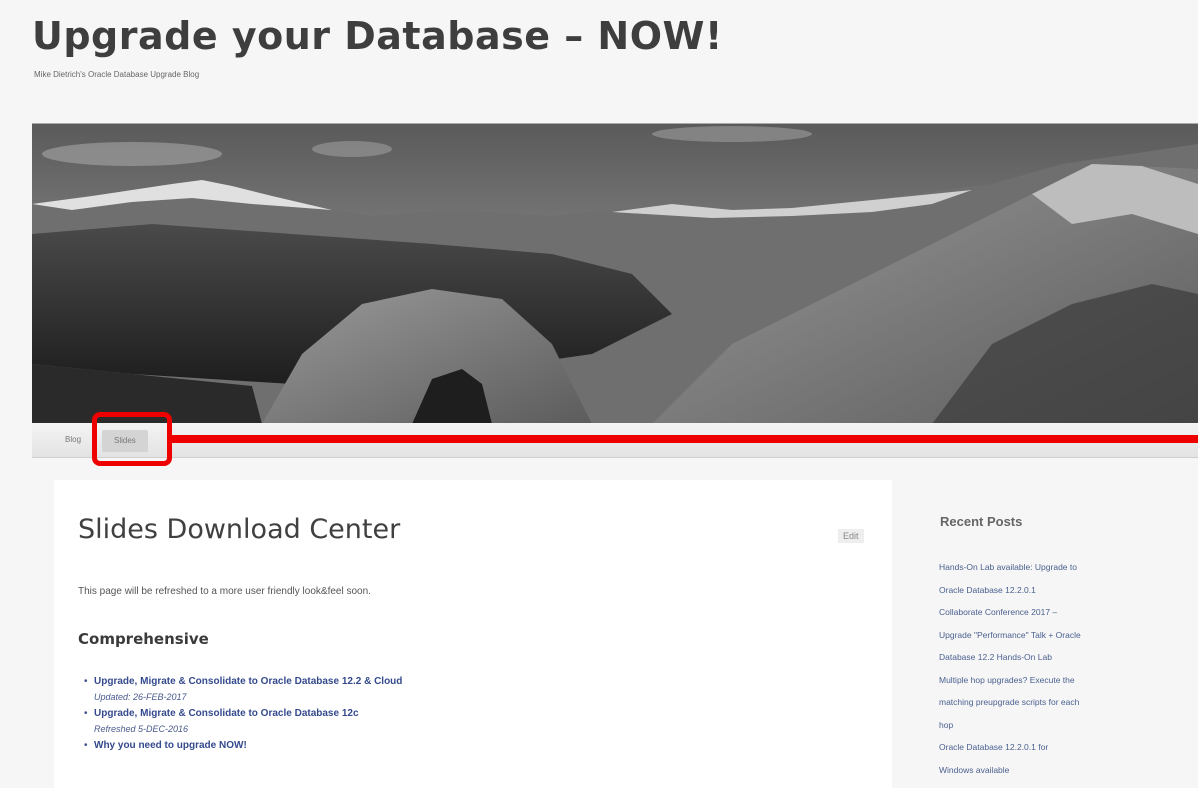  What do you see at coordinates (143, 639) in the screenshot?
I see `section-title: Comprehensive` at bounding box center [143, 639].